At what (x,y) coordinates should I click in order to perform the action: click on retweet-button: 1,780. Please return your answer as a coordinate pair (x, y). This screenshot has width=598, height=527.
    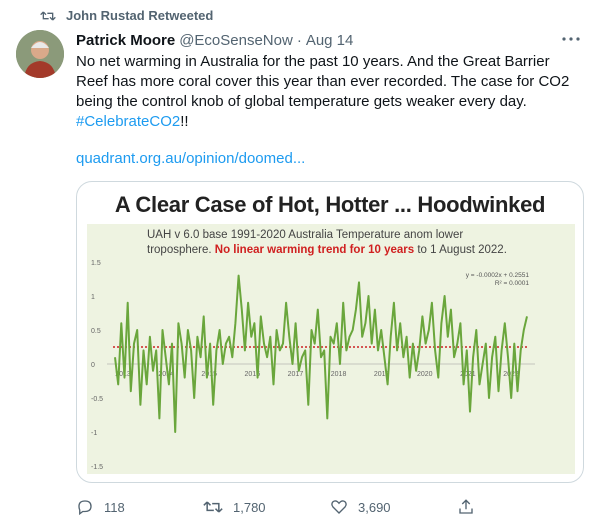
    Looking at the image, I should click on (266, 507).